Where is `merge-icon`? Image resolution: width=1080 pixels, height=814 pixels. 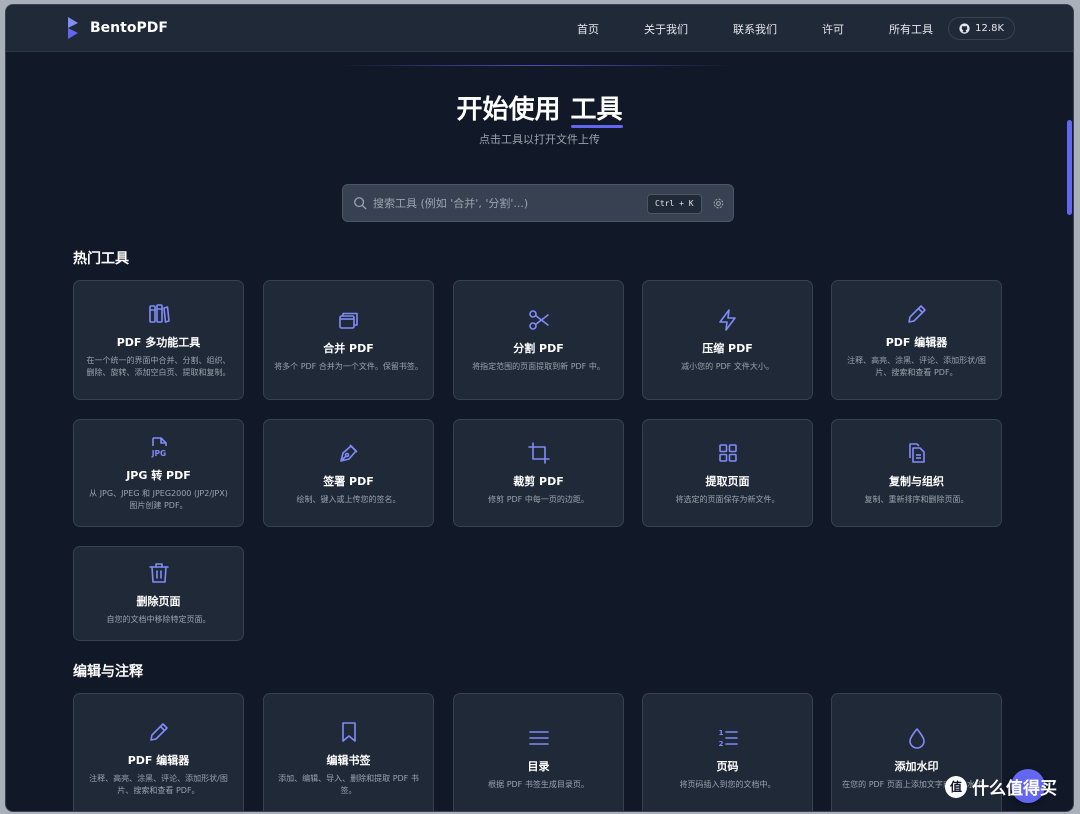 merge-icon is located at coordinates (348, 320).